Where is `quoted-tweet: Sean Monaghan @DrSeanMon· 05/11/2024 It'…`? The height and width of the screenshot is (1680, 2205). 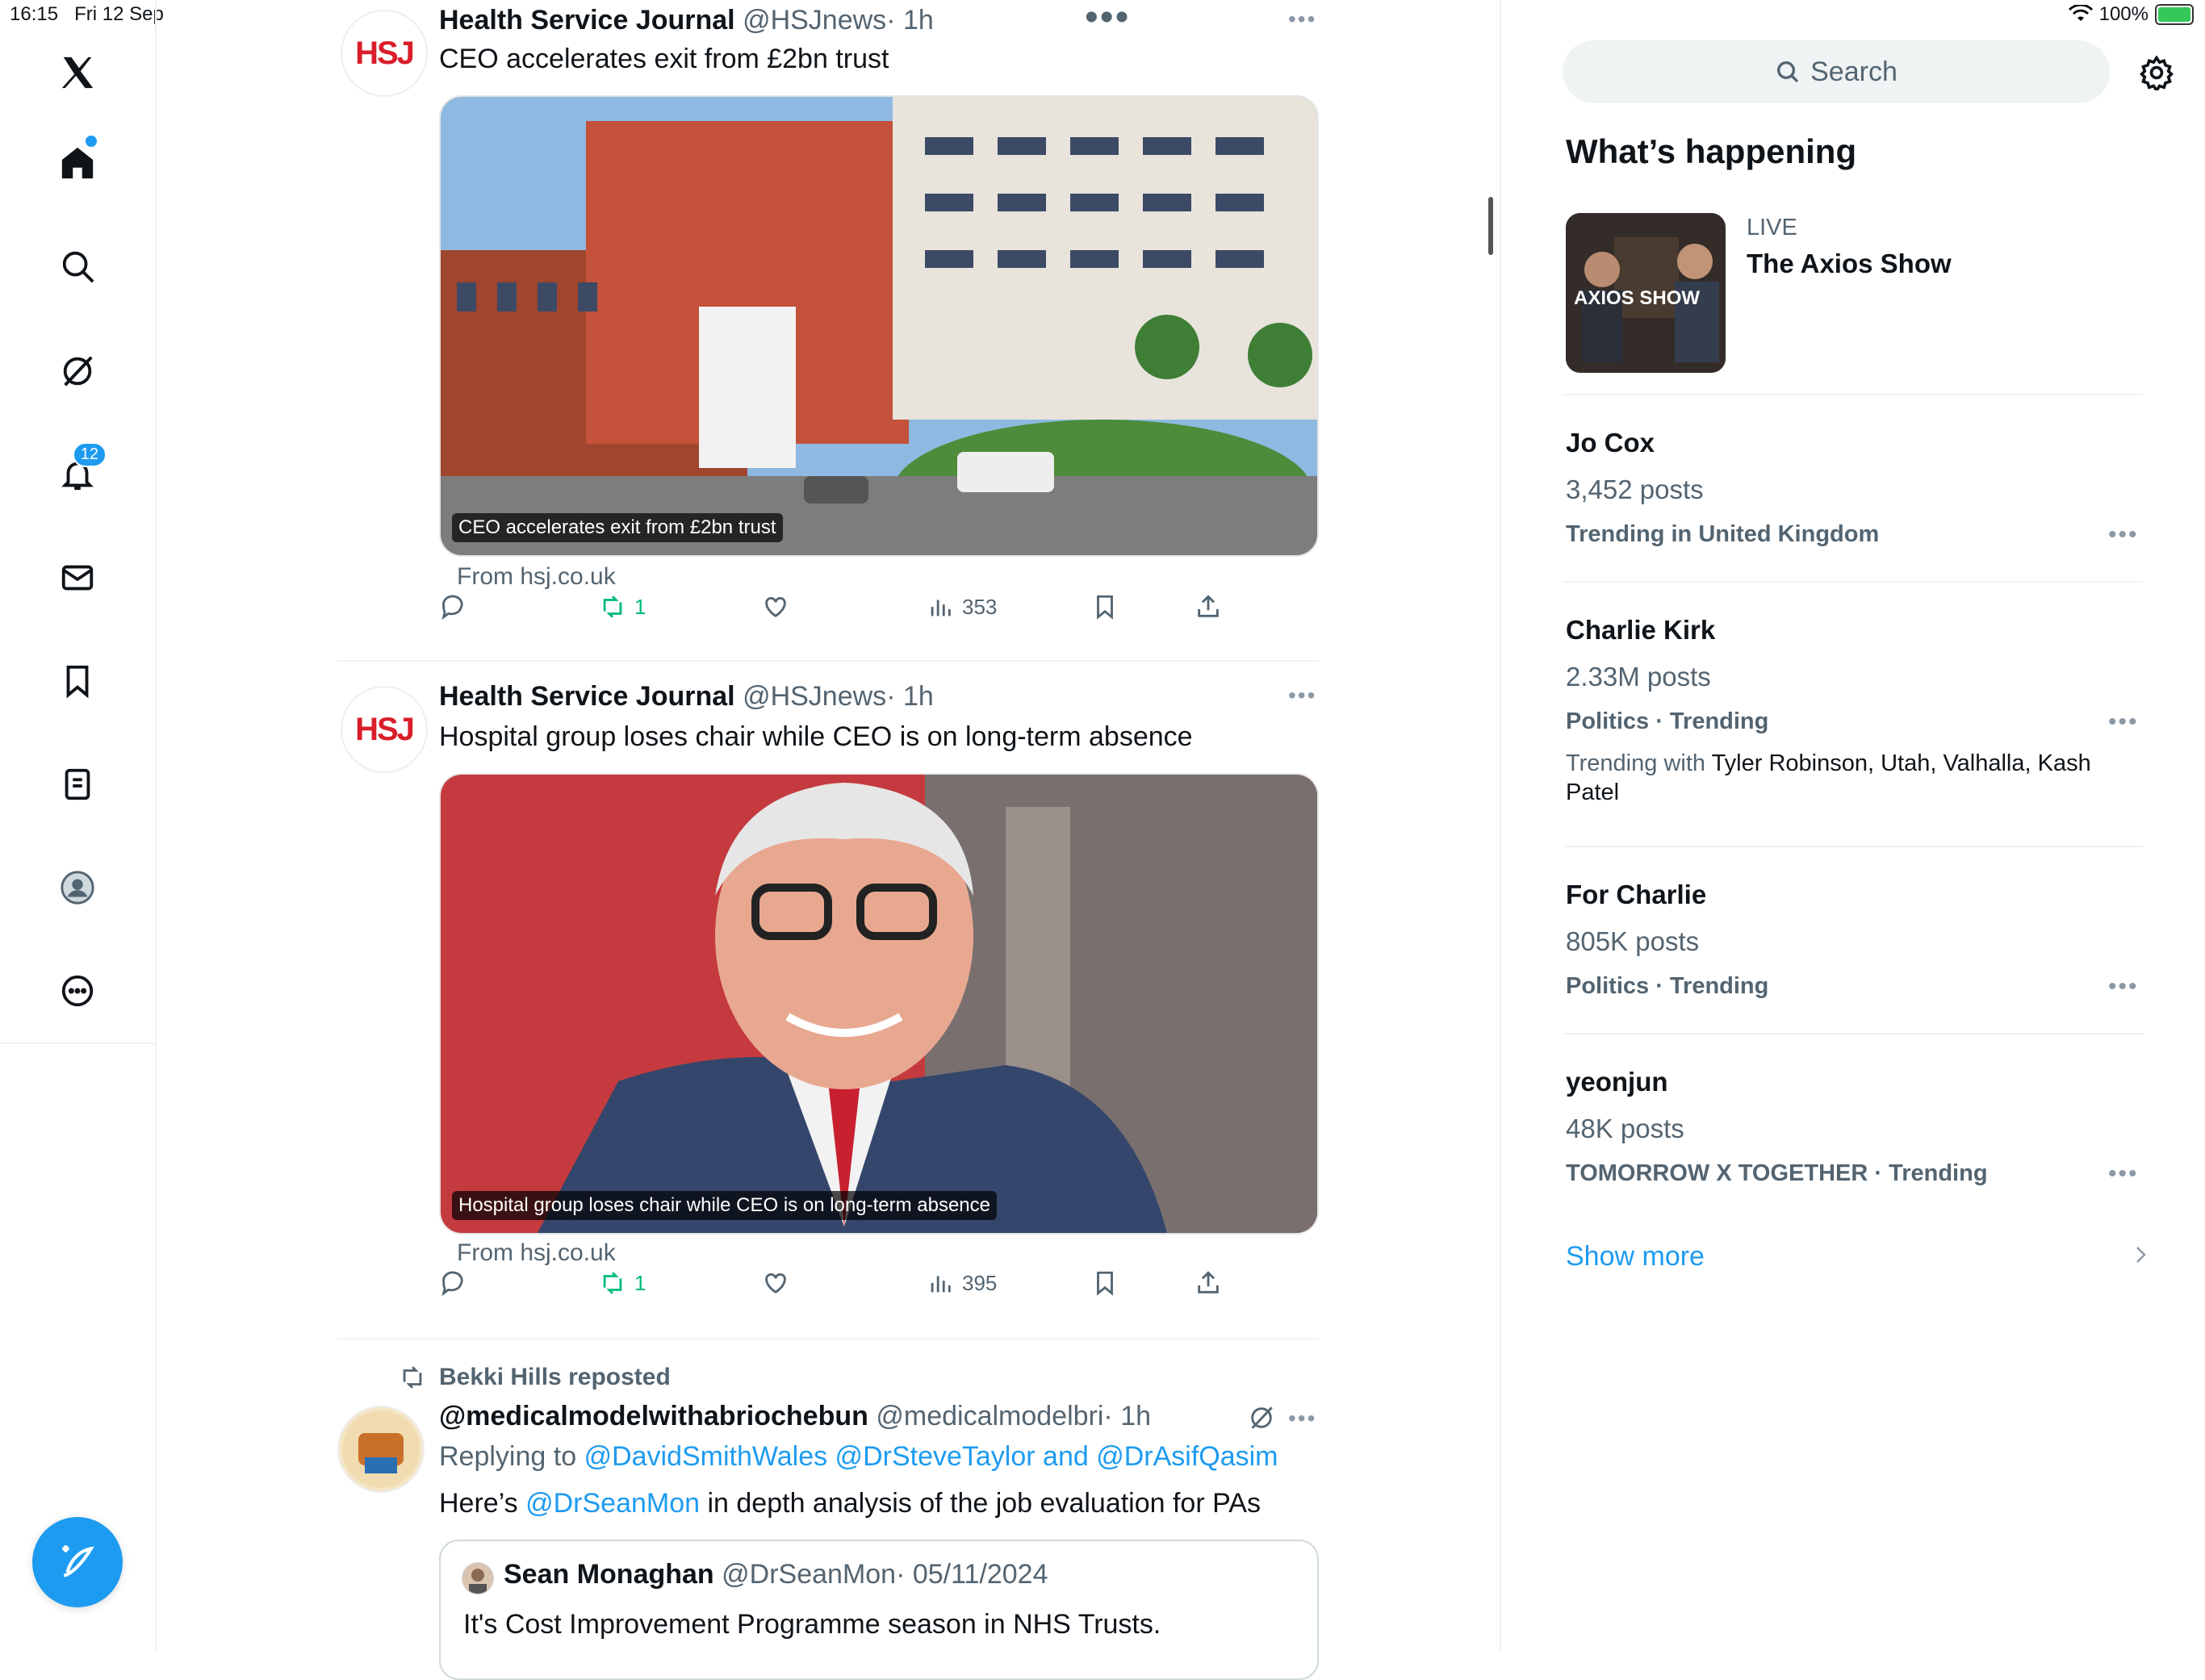
quoted-tweet: Sean Monaghan @DrSeanMon· 05/11/2024 It'… is located at coordinates (879, 1610).